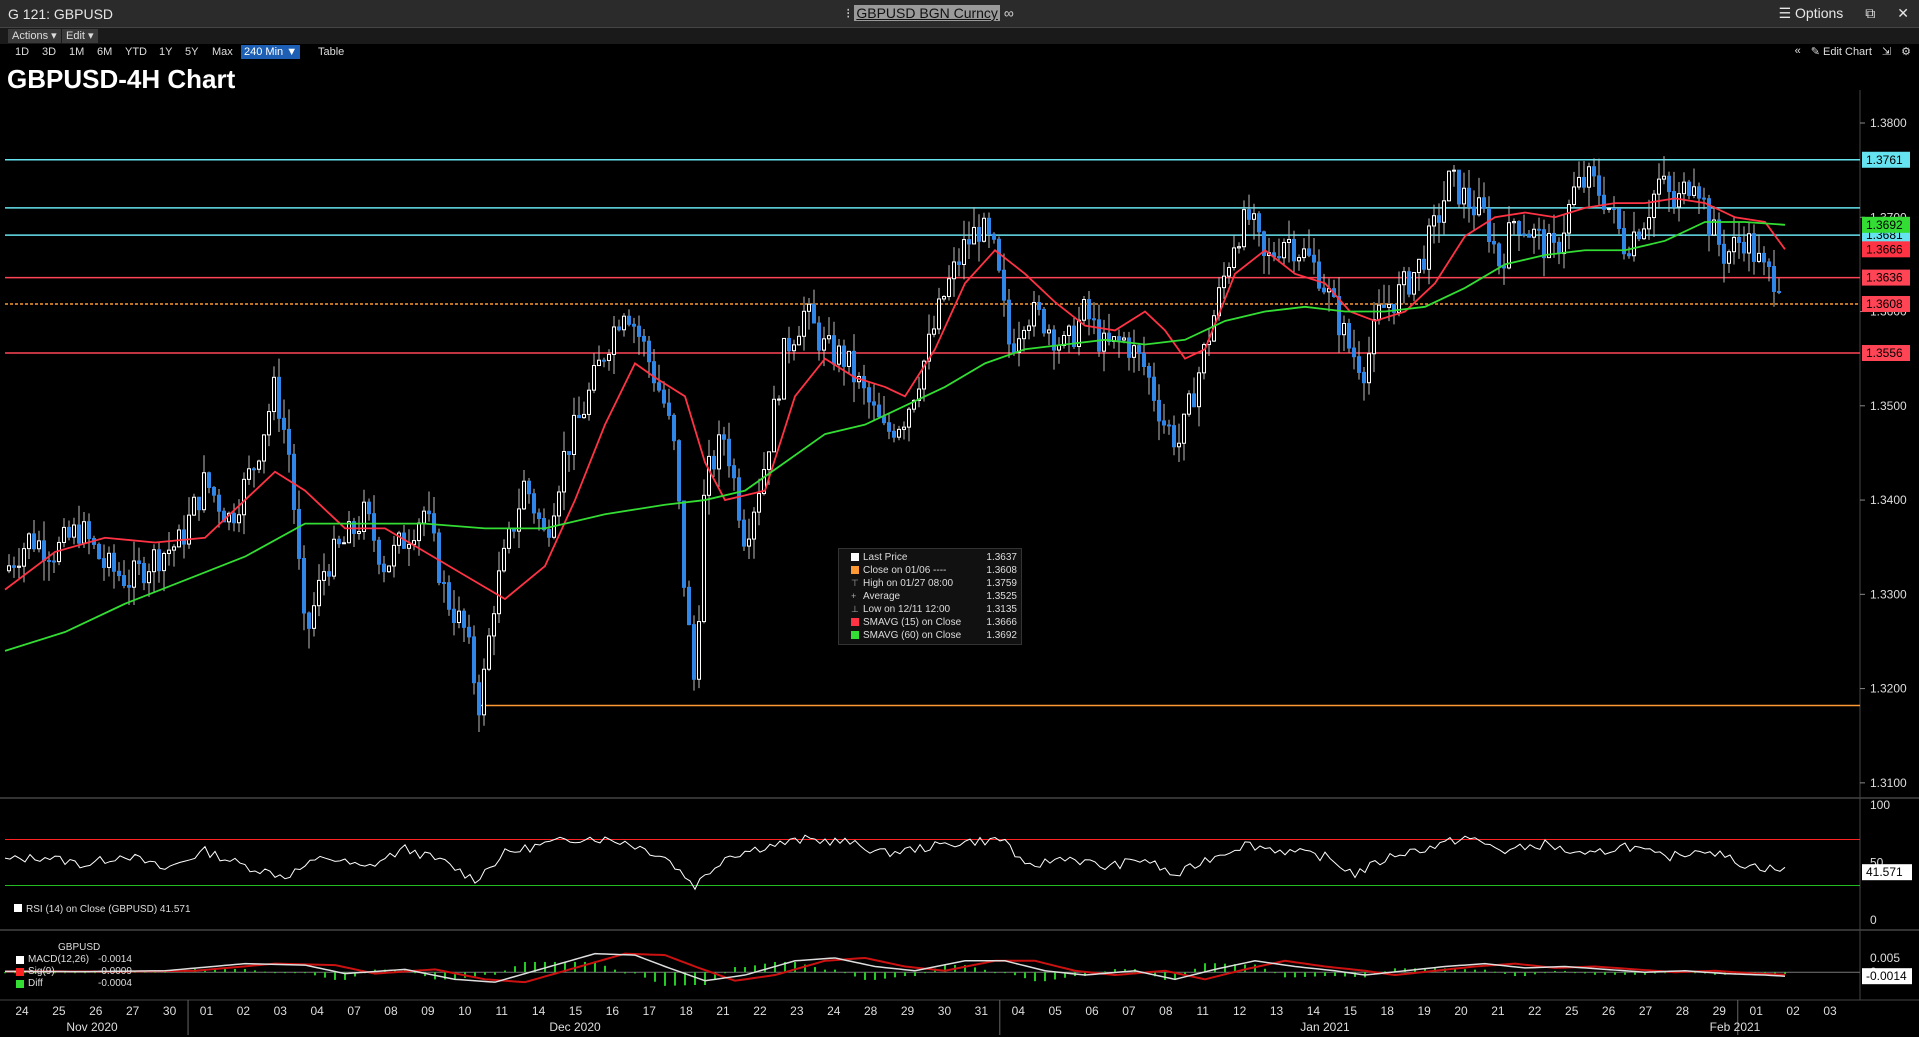 The width and height of the screenshot is (1919, 1037). Describe the element at coordinates (391, 1011) in the screenshot. I see `x-tick-label: 08` at that location.